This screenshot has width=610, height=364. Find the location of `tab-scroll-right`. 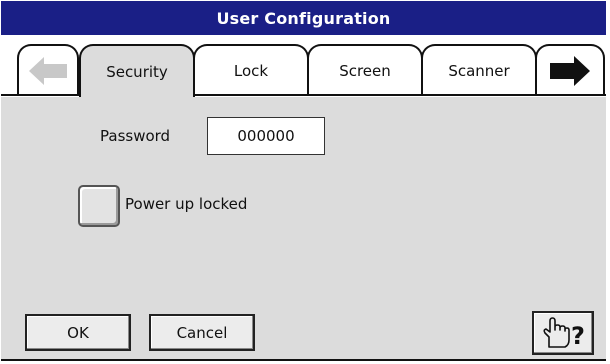

tab-scroll-right is located at coordinates (570, 70).